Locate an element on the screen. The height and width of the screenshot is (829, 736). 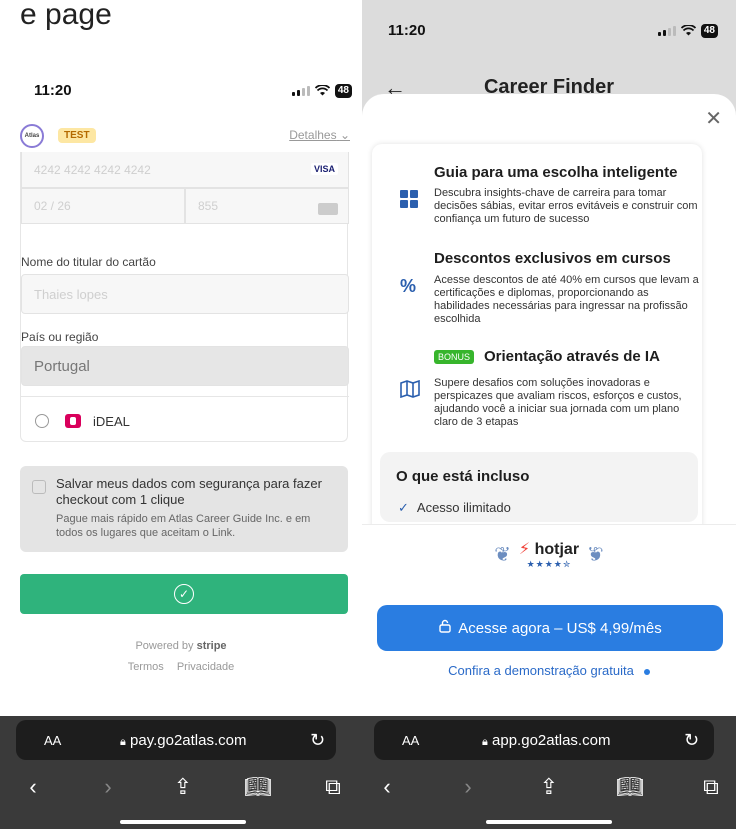
included-title: O que está incluso is located at coordinates (463, 476).